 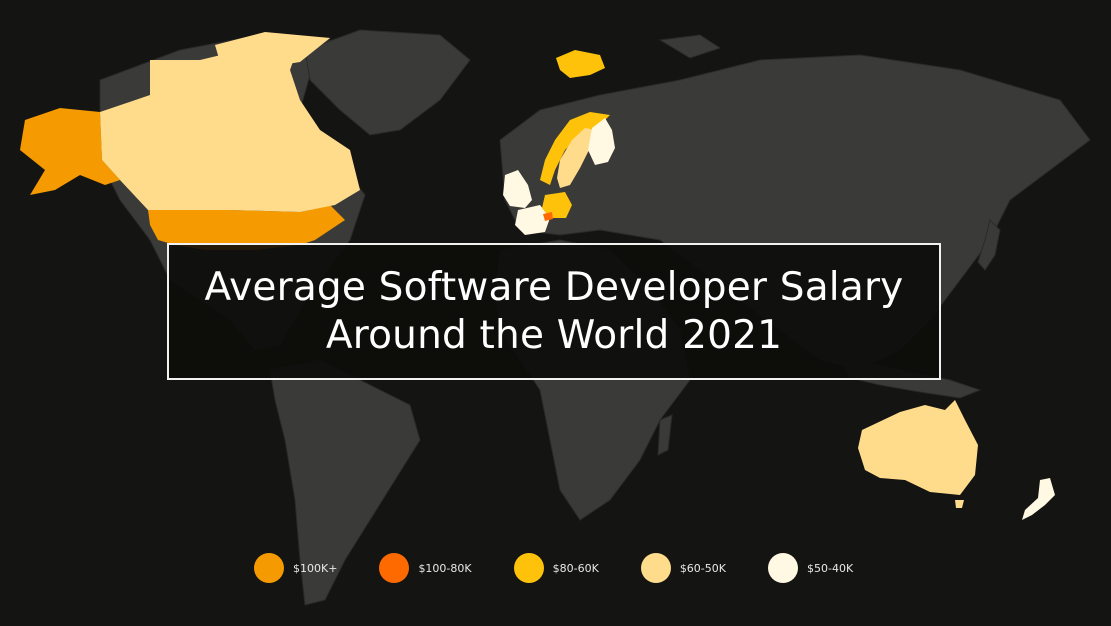 I want to click on tasmania, so click(x=959, y=504).